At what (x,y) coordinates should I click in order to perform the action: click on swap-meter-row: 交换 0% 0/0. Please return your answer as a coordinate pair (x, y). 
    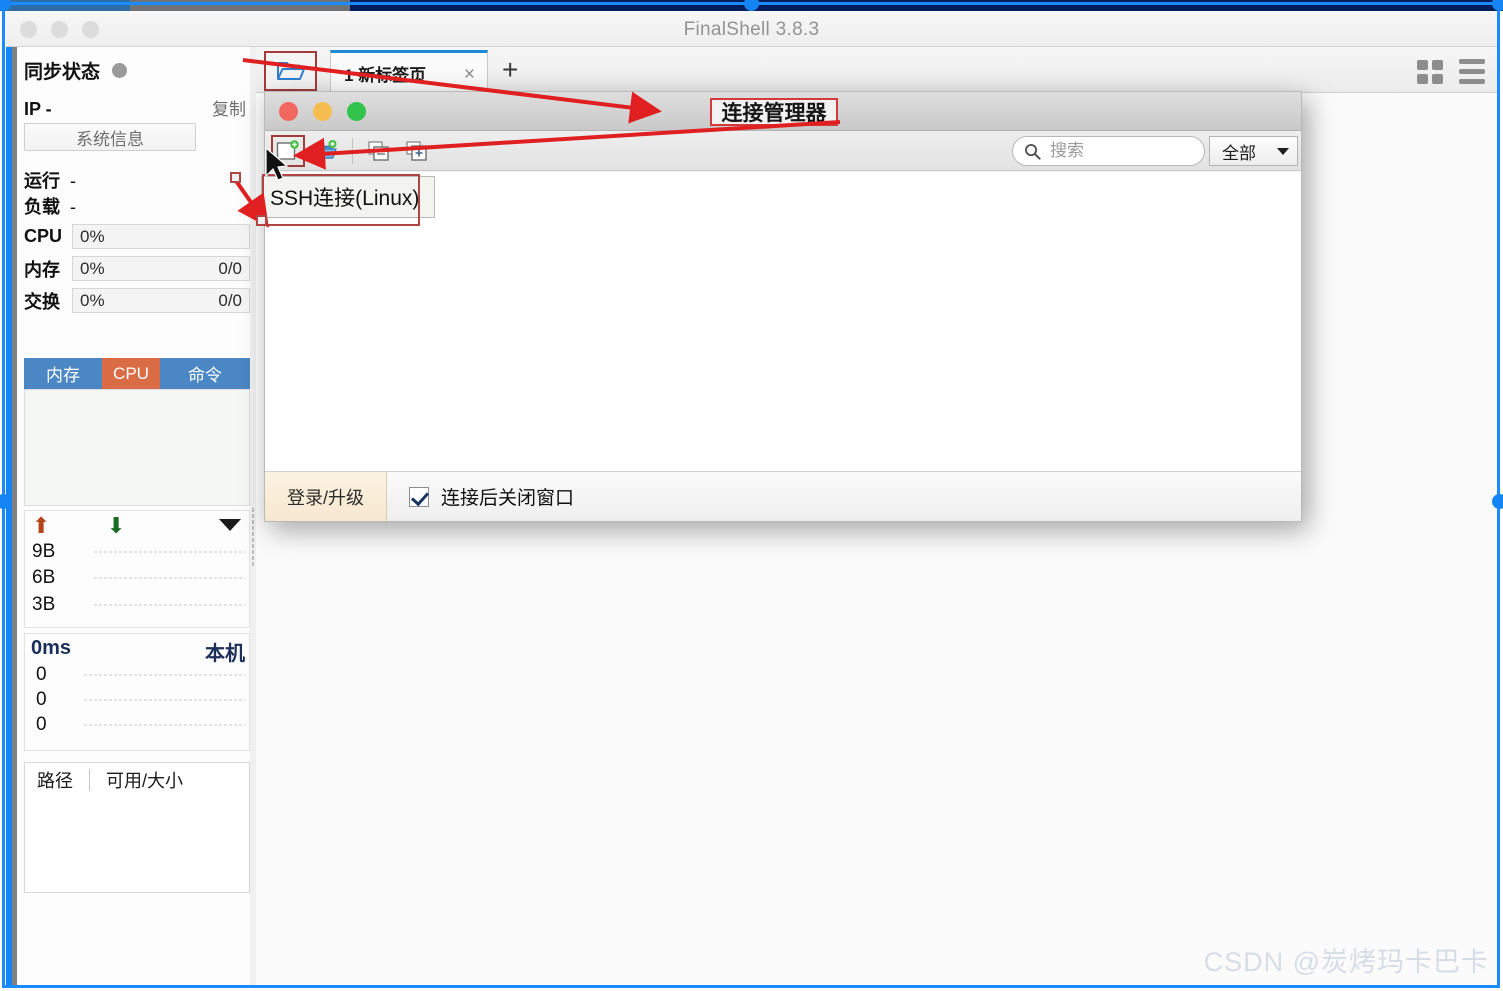
    Looking at the image, I should click on (137, 300).